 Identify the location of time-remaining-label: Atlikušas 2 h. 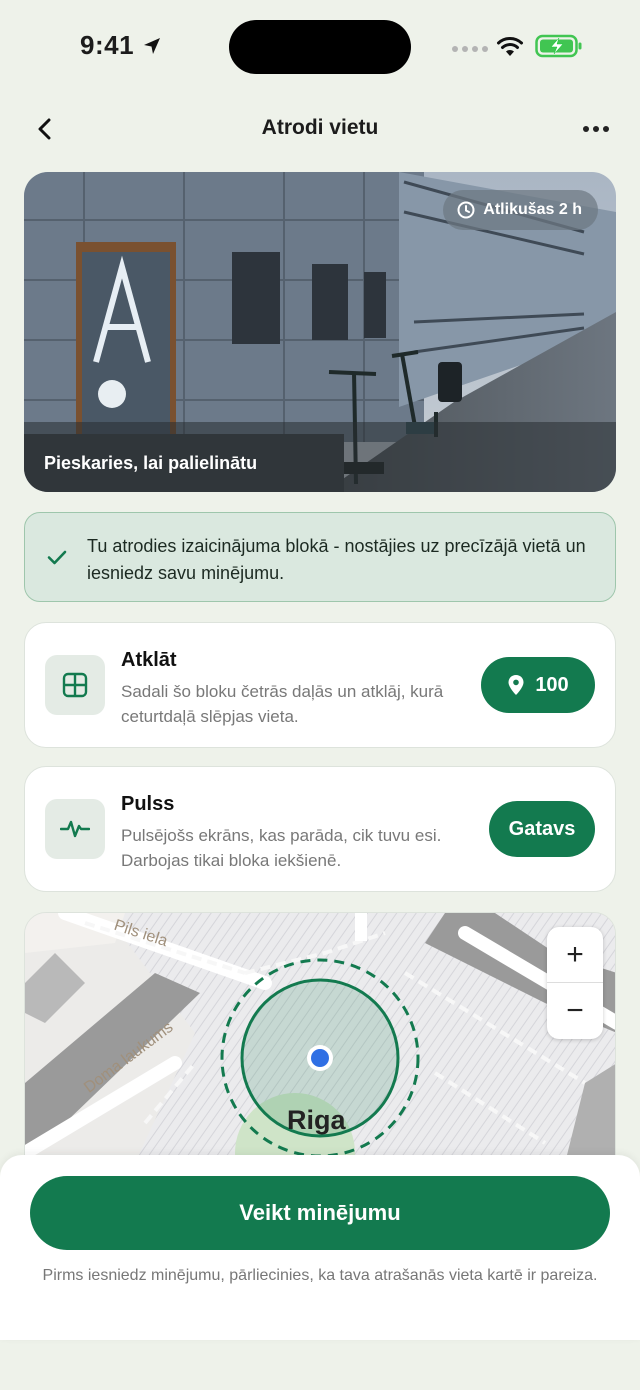
(532, 209).